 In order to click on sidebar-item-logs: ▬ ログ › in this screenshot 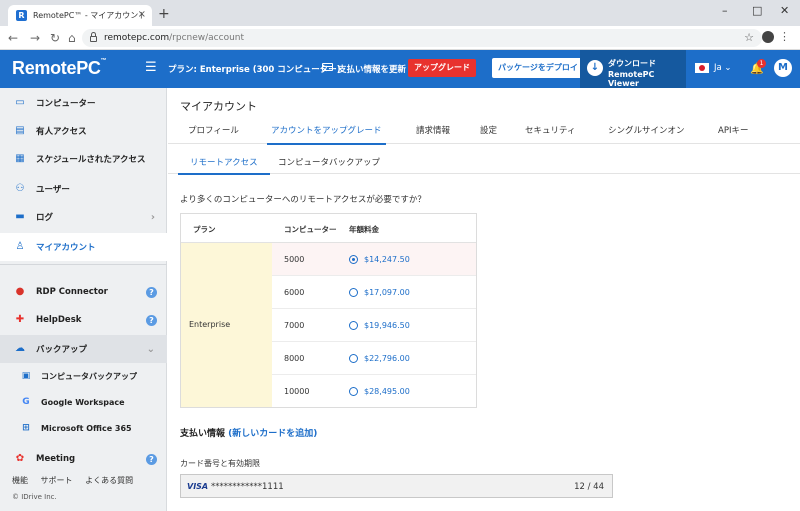, I will do `click(83, 217)`.